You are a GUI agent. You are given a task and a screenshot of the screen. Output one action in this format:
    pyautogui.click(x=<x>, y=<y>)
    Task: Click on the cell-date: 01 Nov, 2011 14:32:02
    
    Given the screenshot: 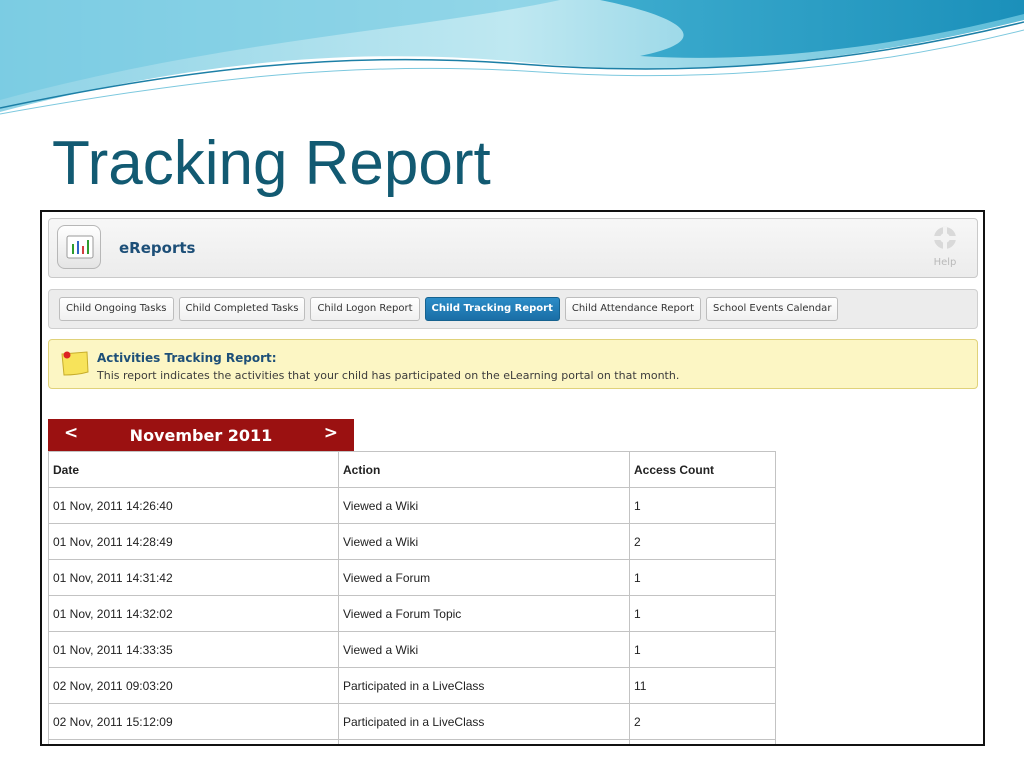 What is the action you would take?
    pyautogui.click(x=193, y=613)
    